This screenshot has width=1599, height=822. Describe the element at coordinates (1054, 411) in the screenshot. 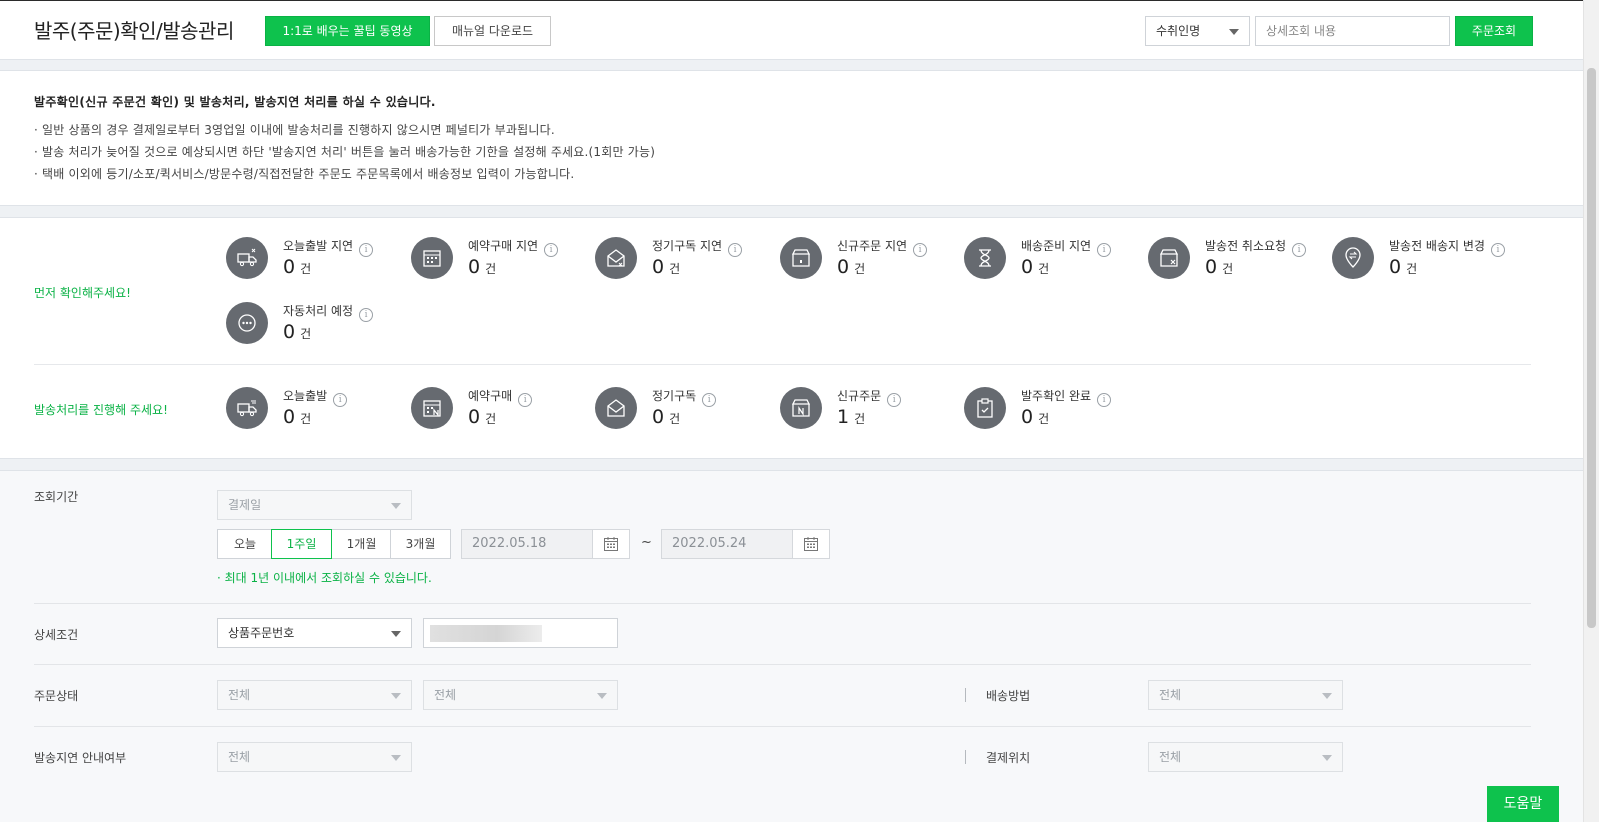

I see `status-item-process: 발주확인 완료 i 0 건` at that location.